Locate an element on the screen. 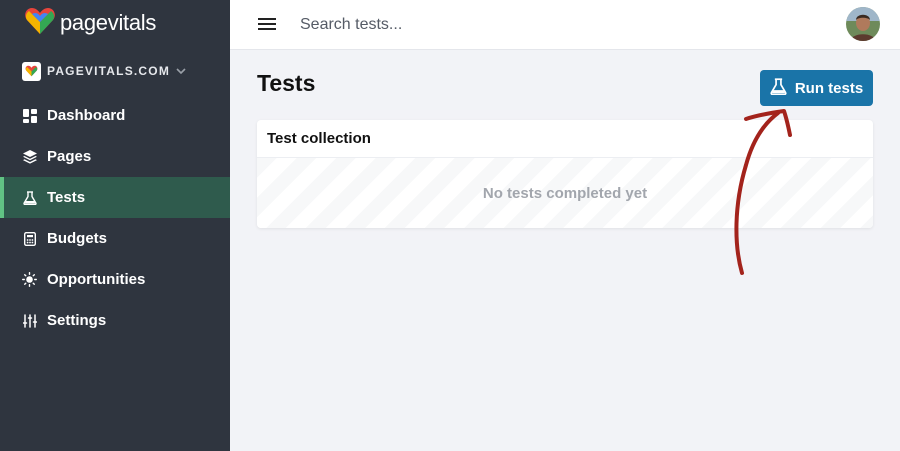  sidebar-item-label: Budgets is located at coordinates (77, 238).